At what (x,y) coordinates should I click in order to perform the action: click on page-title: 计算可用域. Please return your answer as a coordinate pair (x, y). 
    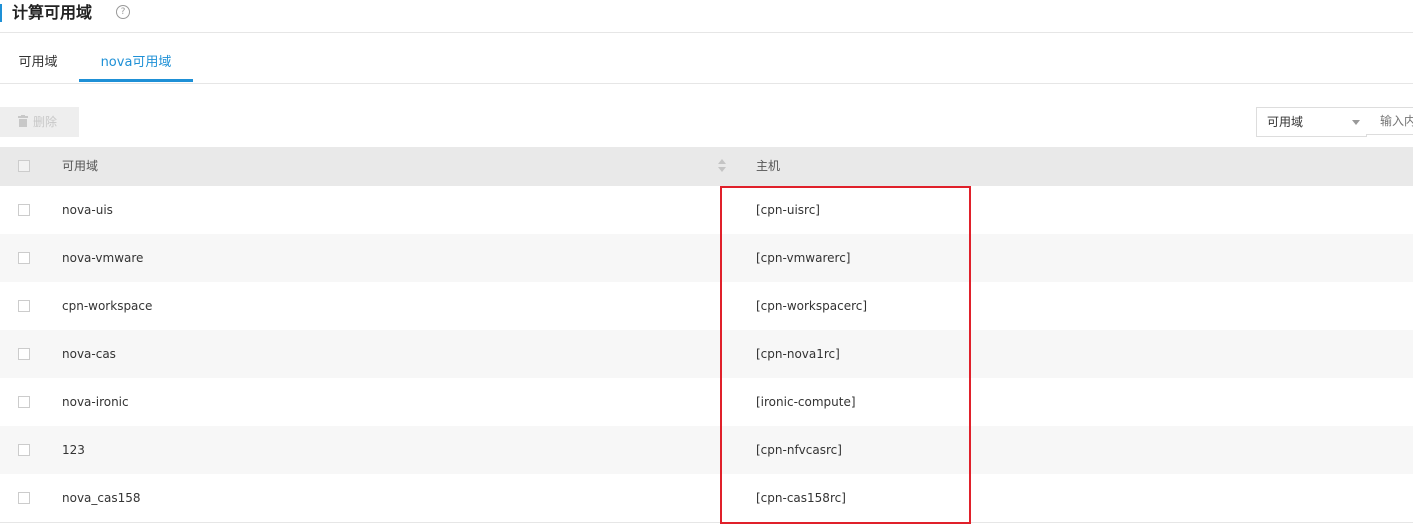
    Looking at the image, I should click on (52, 12).